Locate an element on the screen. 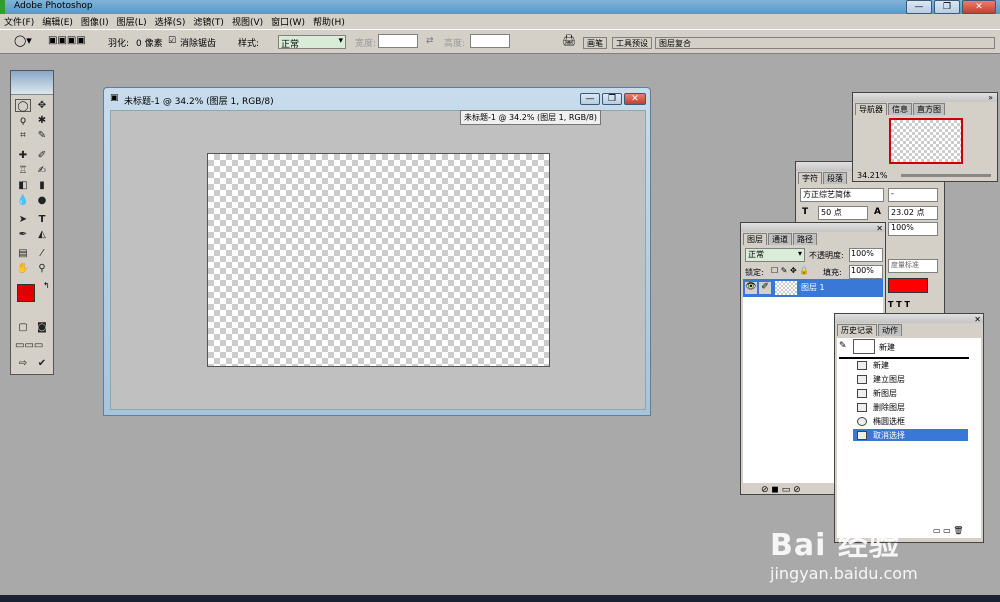 This screenshot has width=1000, height=602. blur-tool-icon: 💧 is located at coordinates (23, 200).